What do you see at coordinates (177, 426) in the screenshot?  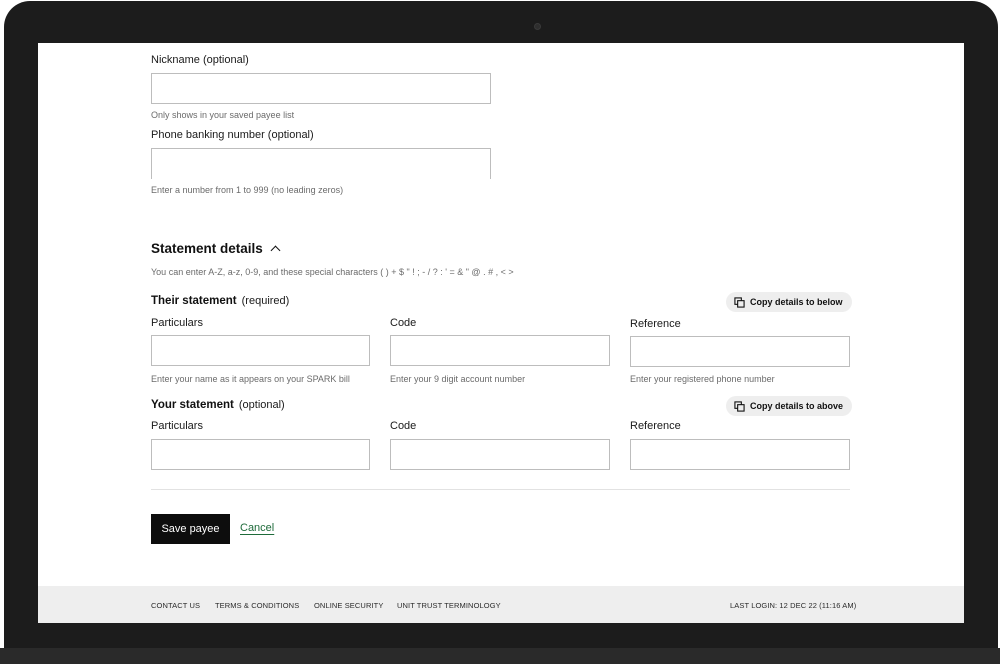 I see `your-particulars-label: Particulars` at bounding box center [177, 426].